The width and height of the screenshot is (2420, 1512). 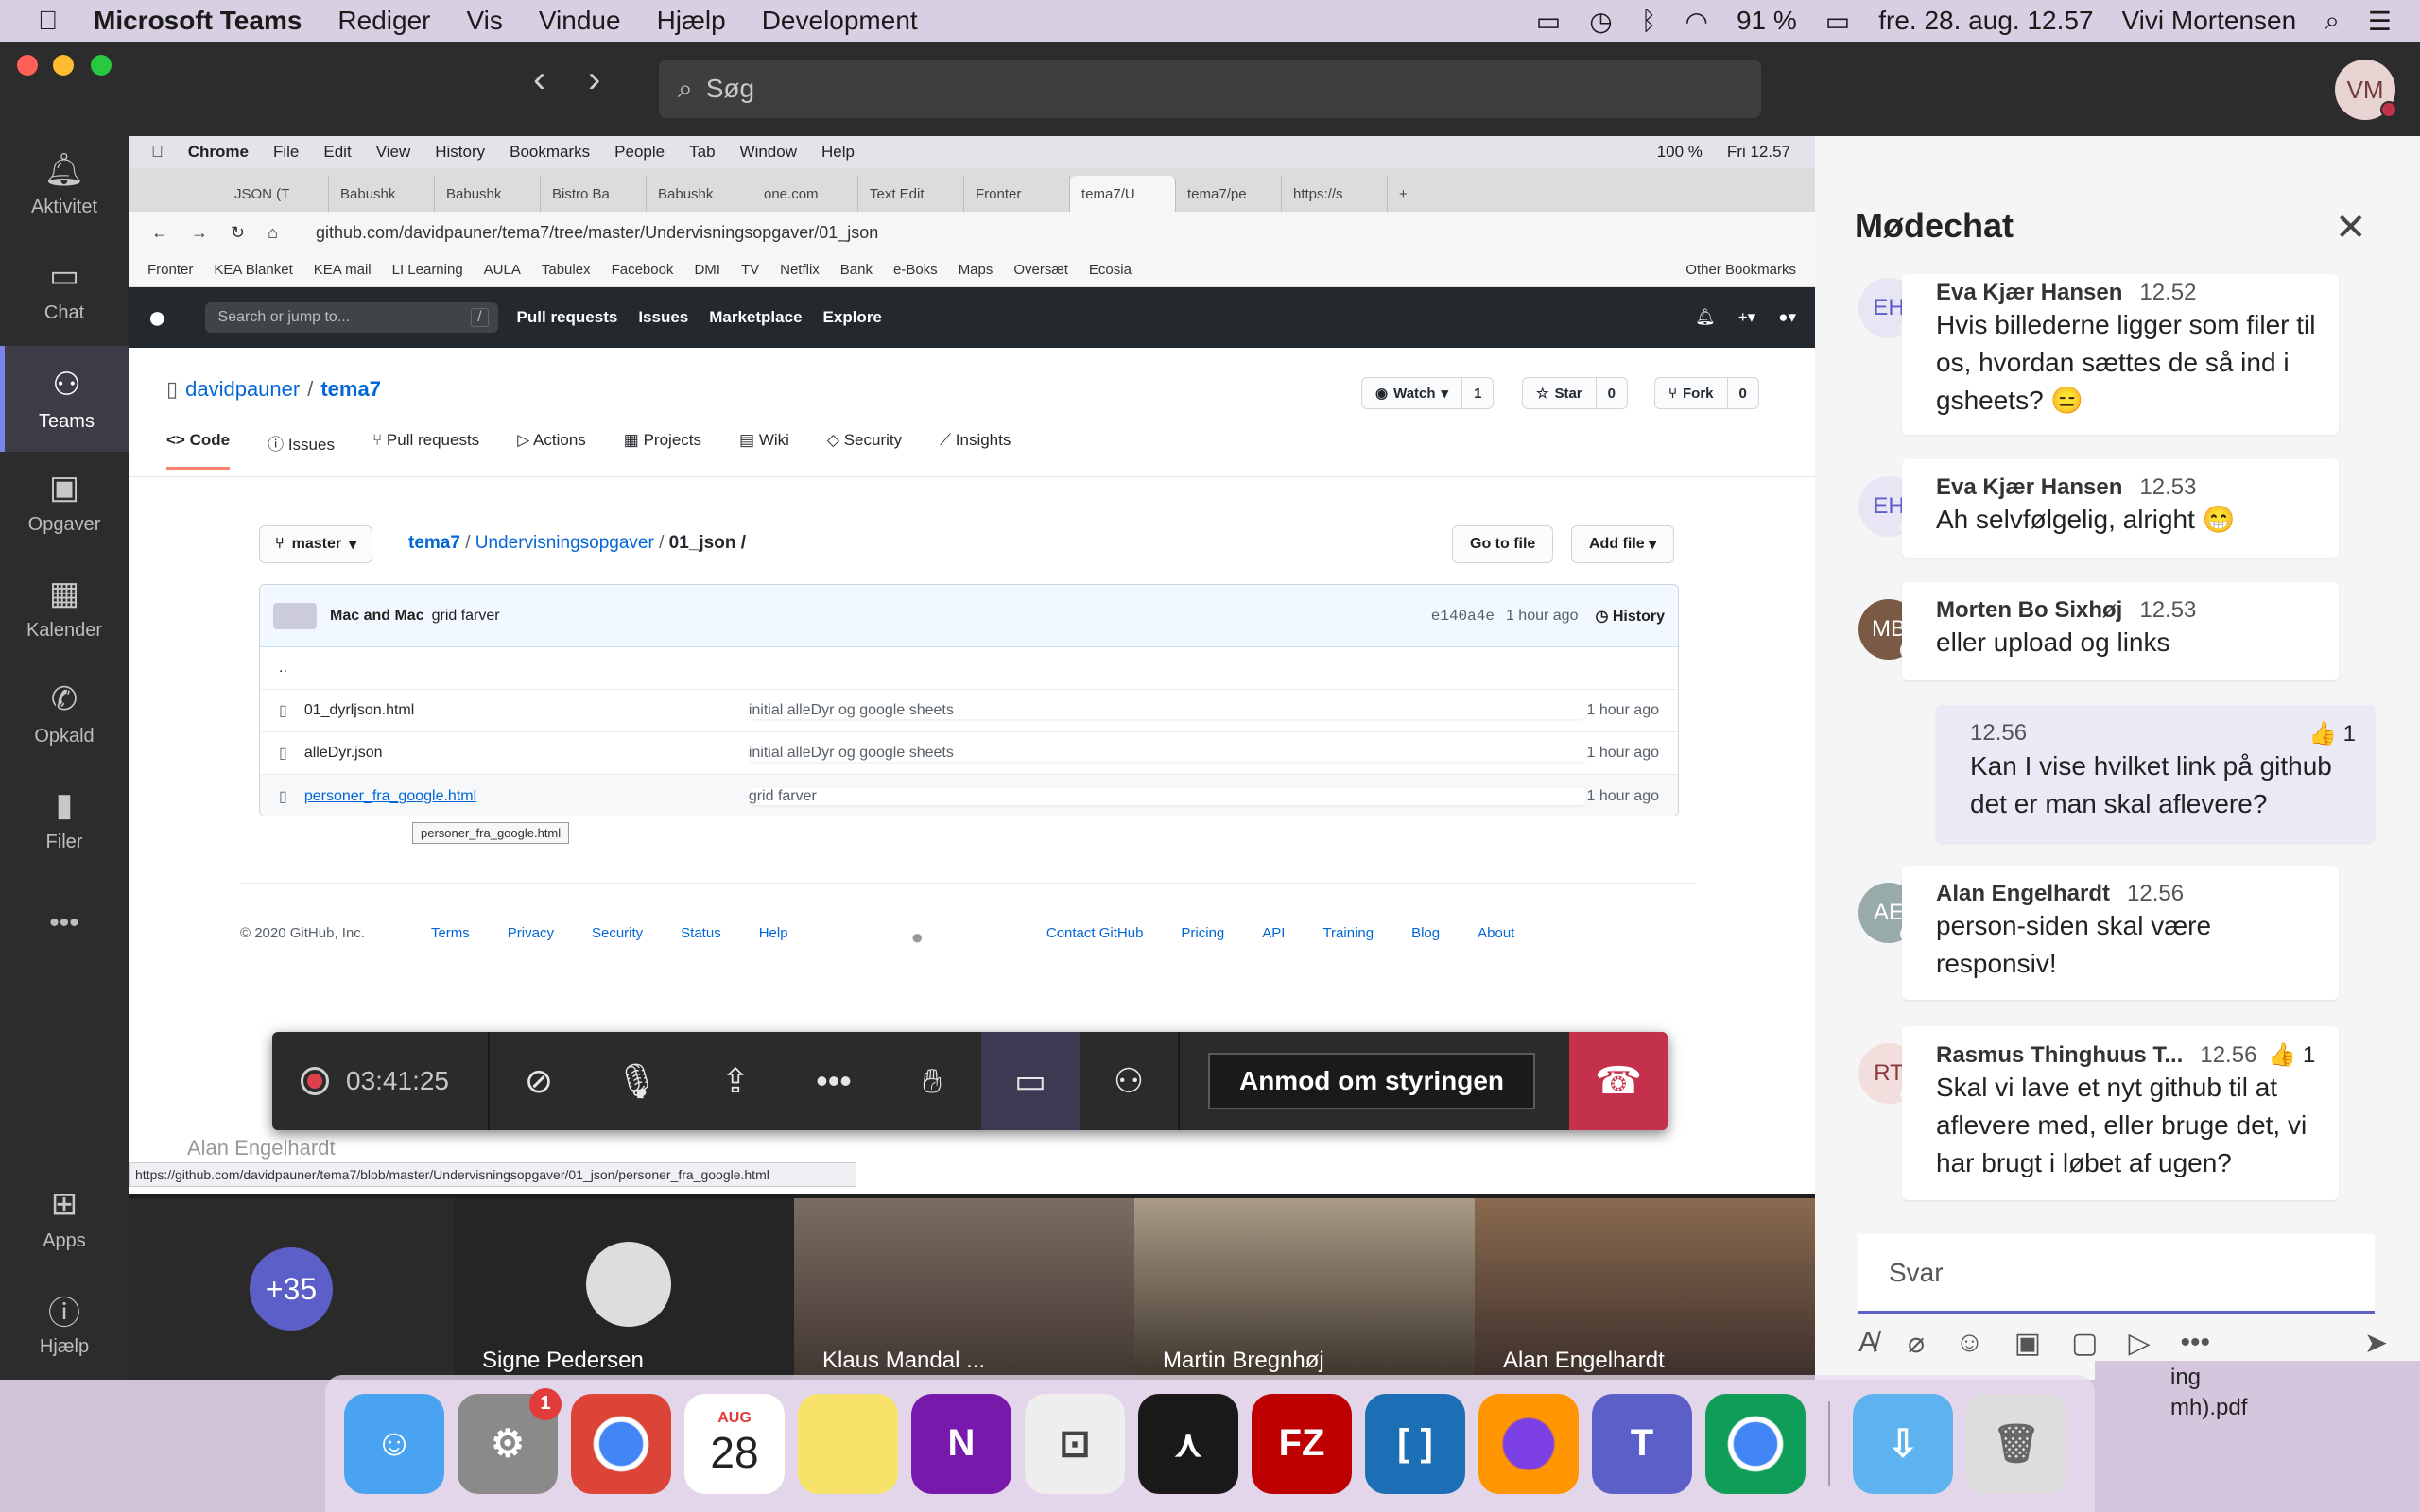 What do you see at coordinates (2210, 21) in the screenshot?
I see `user-name: Vivi Mortensen` at bounding box center [2210, 21].